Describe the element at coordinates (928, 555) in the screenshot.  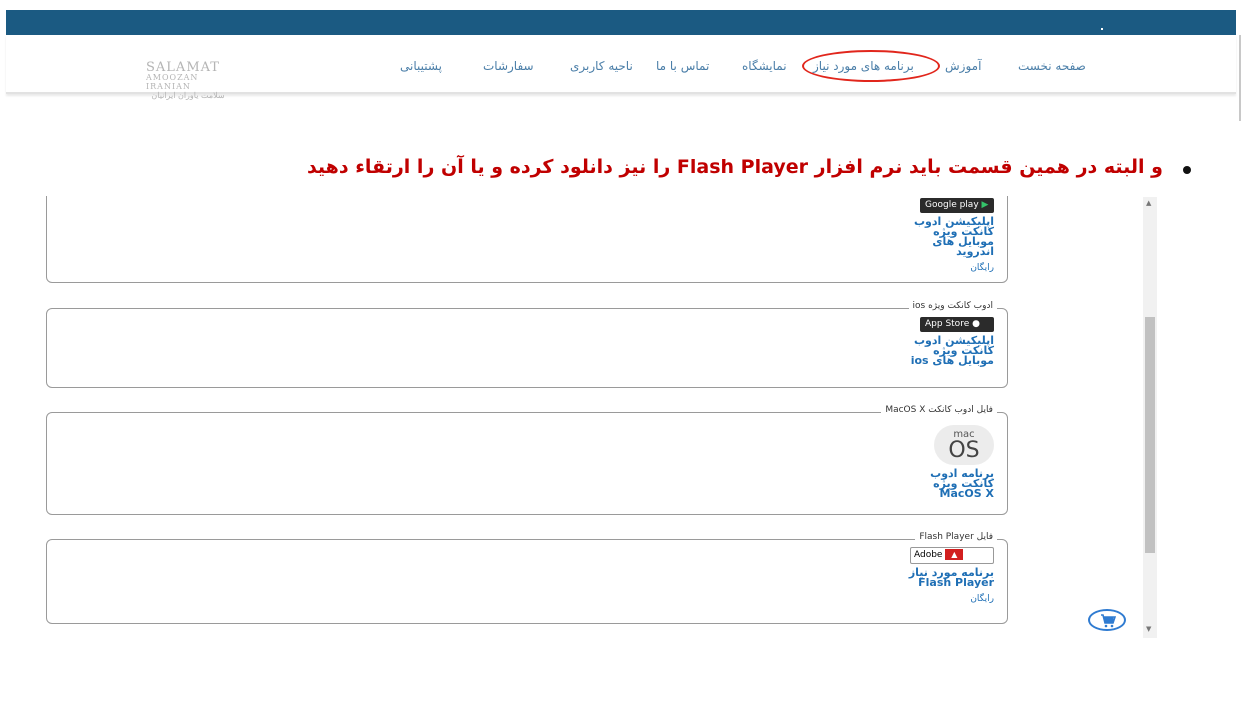
I see `adobe-label: Adobe` at that location.